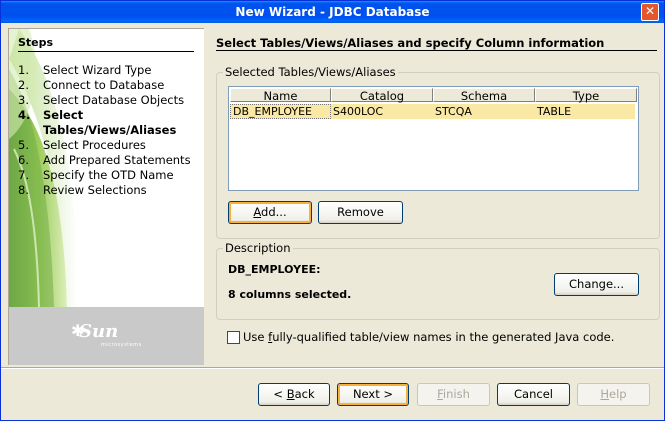 Image resolution: width=665 pixels, height=421 pixels. I want to click on back-button: < Back, so click(294, 394).